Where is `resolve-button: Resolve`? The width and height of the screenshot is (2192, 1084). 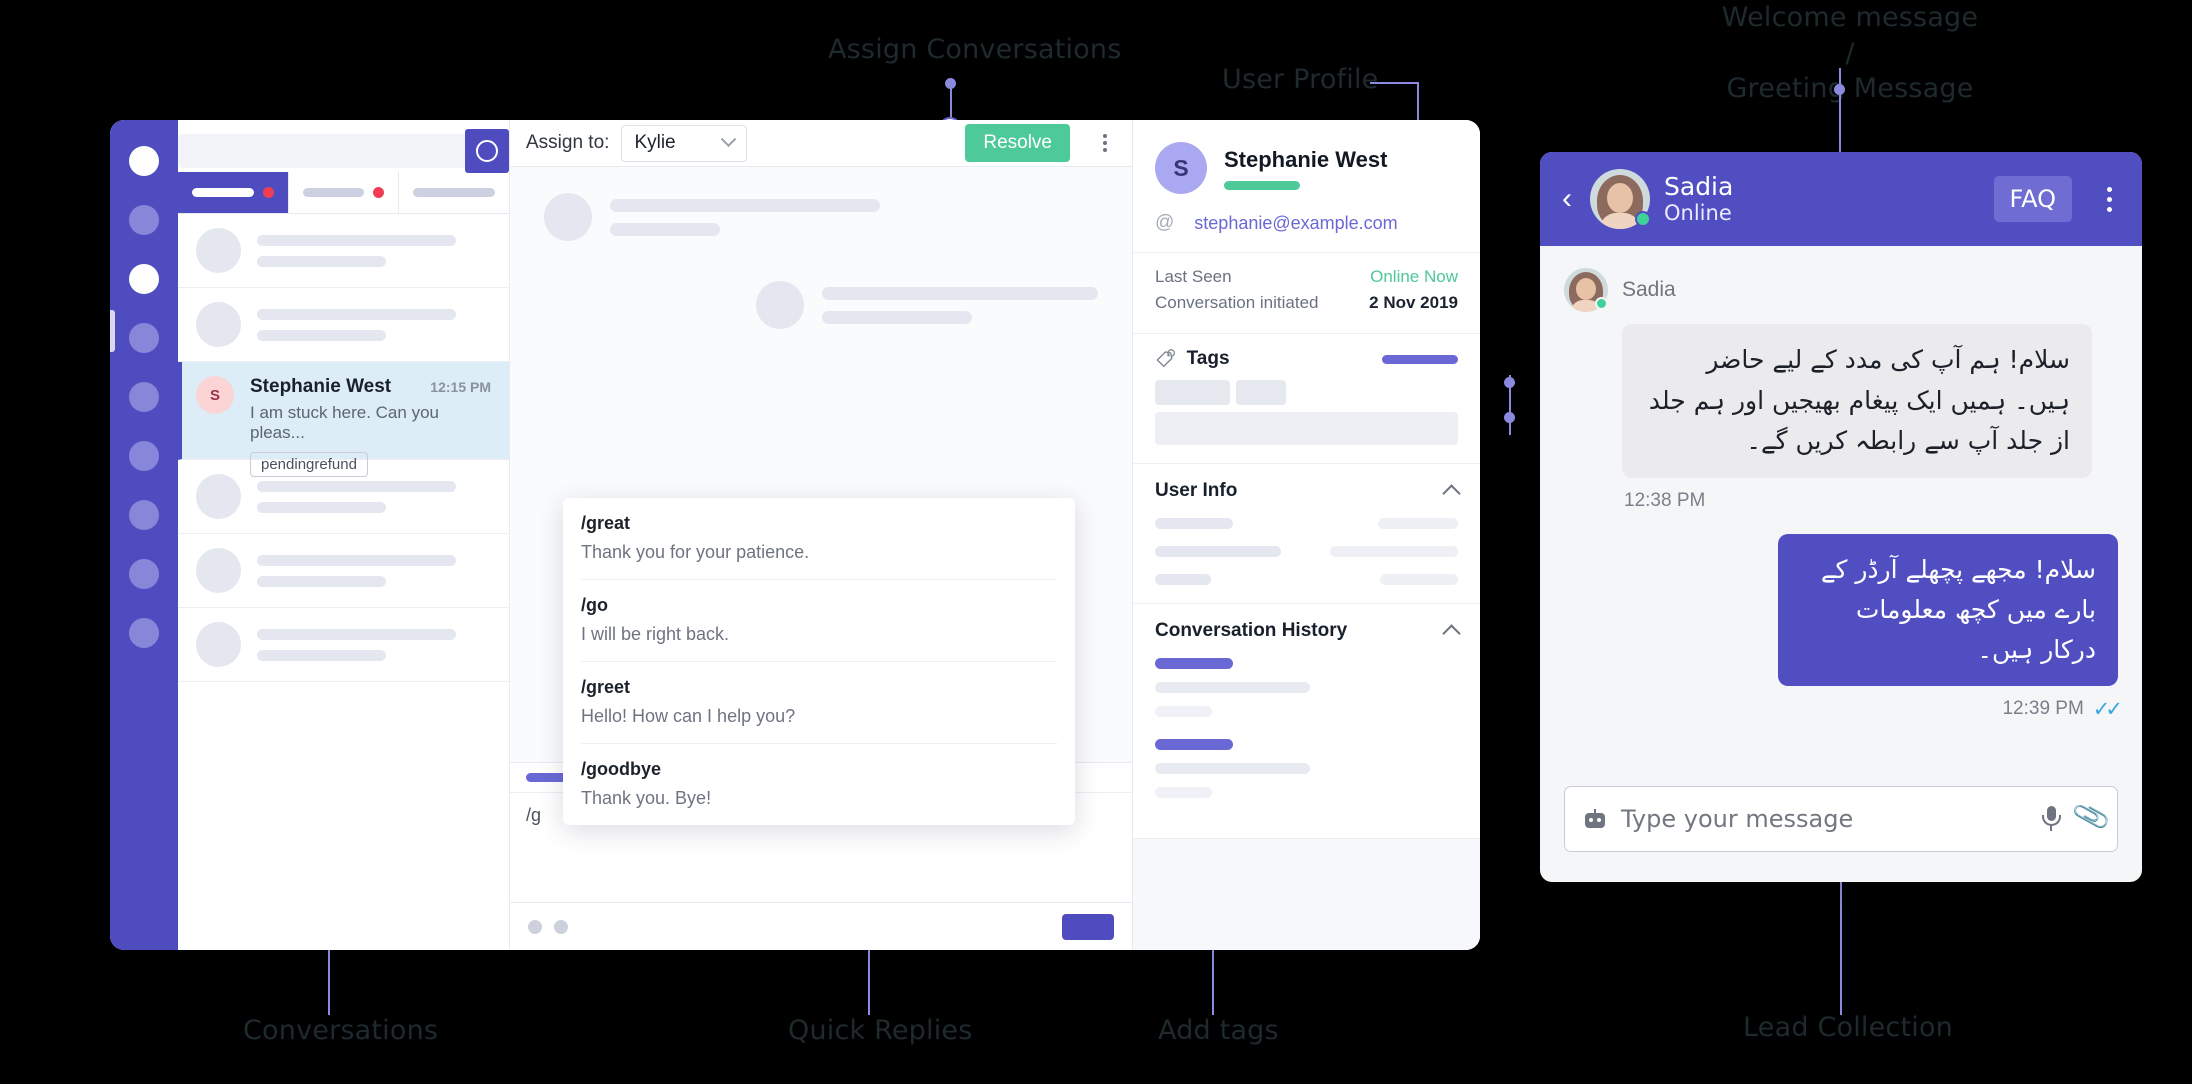 resolve-button: Resolve is located at coordinates (1017, 143).